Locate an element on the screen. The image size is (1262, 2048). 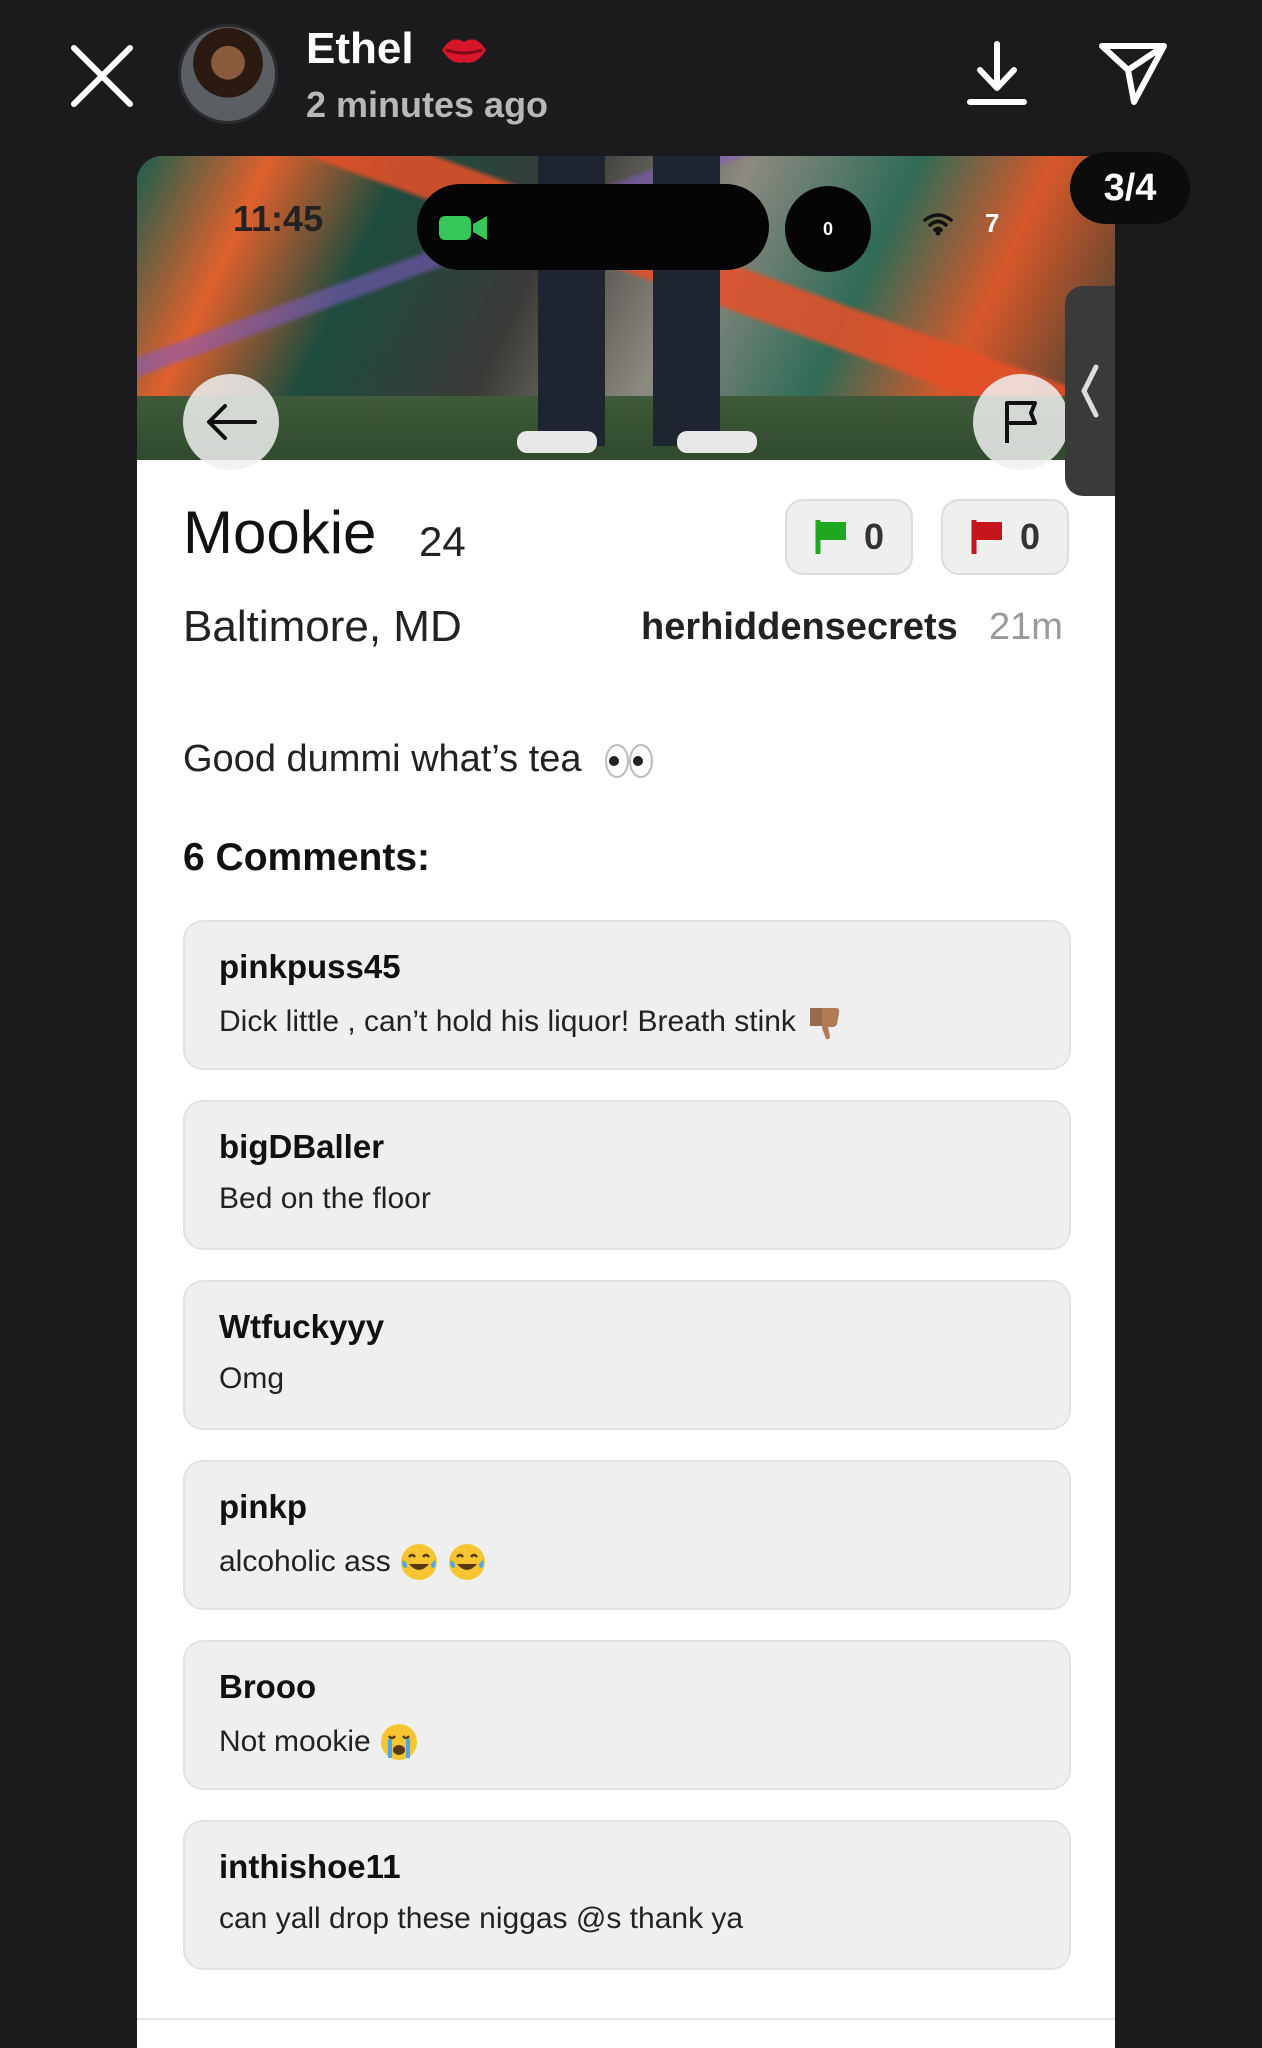
red-flag-count: 0 is located at coordinates (1030, 536).